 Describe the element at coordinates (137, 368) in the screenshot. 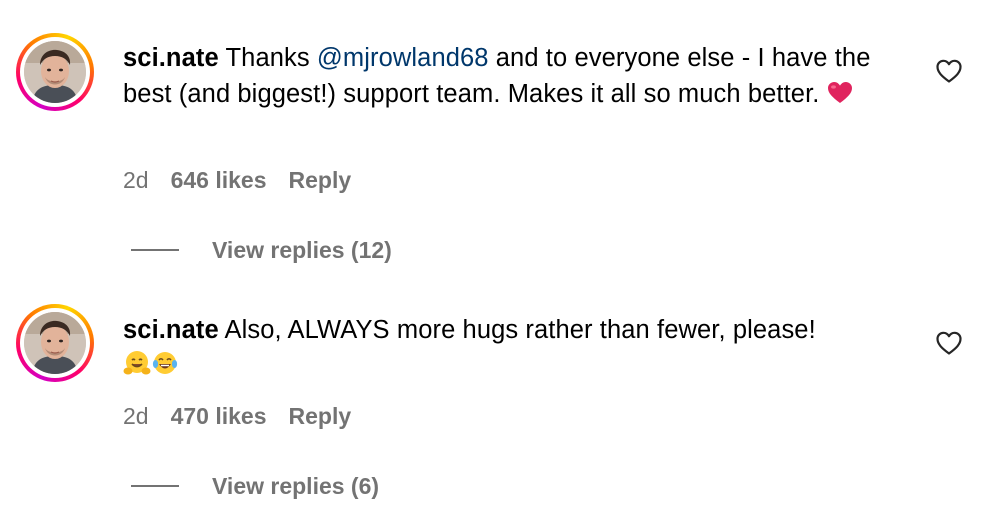

I see `hugging-face-emoji-icon` at that location.